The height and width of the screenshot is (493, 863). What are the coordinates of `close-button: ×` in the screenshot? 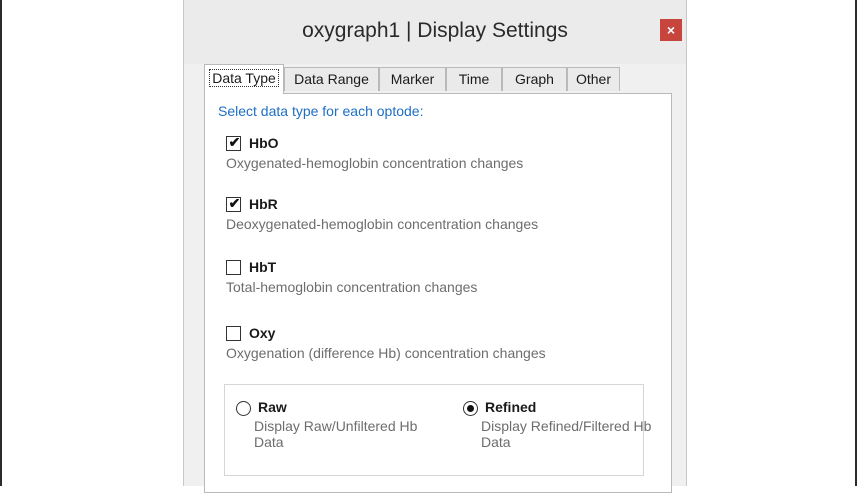 It's located at (671, 30).